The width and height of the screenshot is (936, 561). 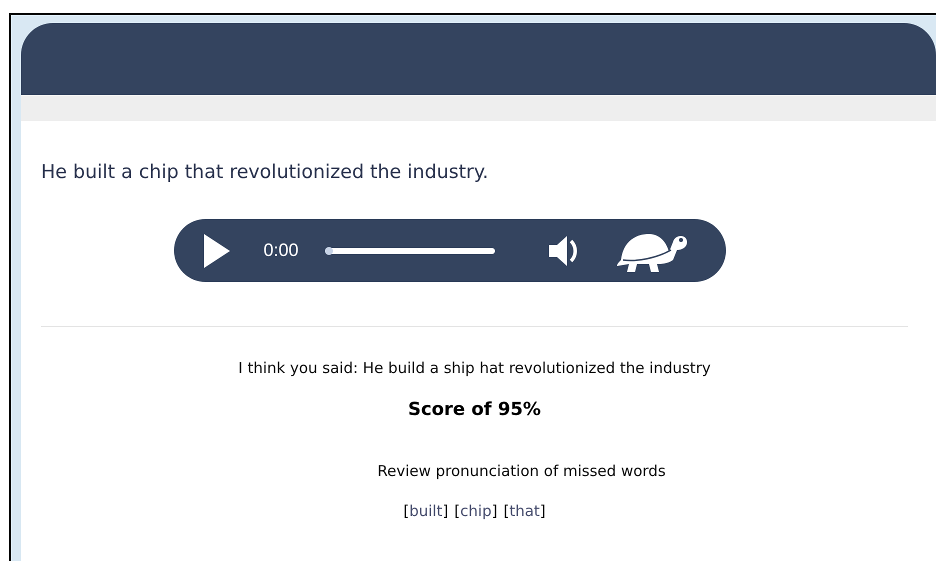 What do you see at coordinates (217, 251) in the screenshot?
I see `play-button` at bounding box center [217, 251].